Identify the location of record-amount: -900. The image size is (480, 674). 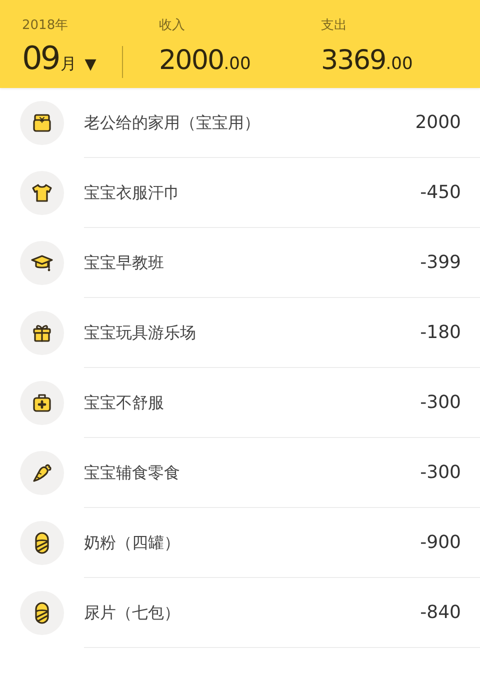
(440, 543).